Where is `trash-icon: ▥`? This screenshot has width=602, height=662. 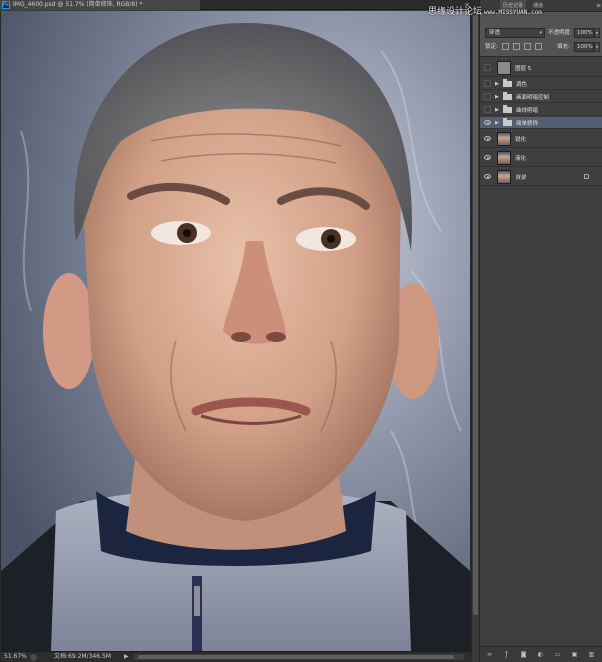 trash-icon: ▥ is located at coordinates (591, 654).